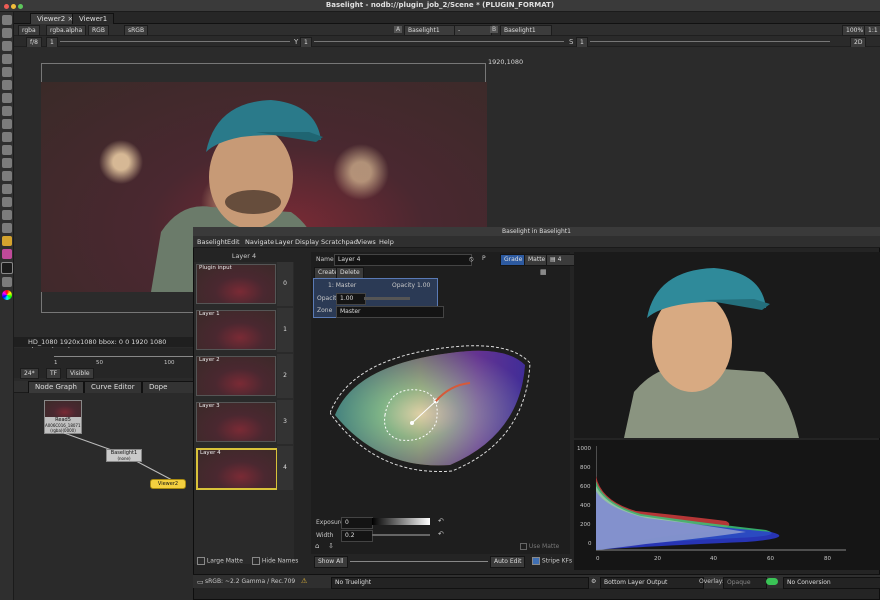 The height and width of the screenshot is (600, 880). I want to click on viewer-node: Viewer2, so click(168, 484).